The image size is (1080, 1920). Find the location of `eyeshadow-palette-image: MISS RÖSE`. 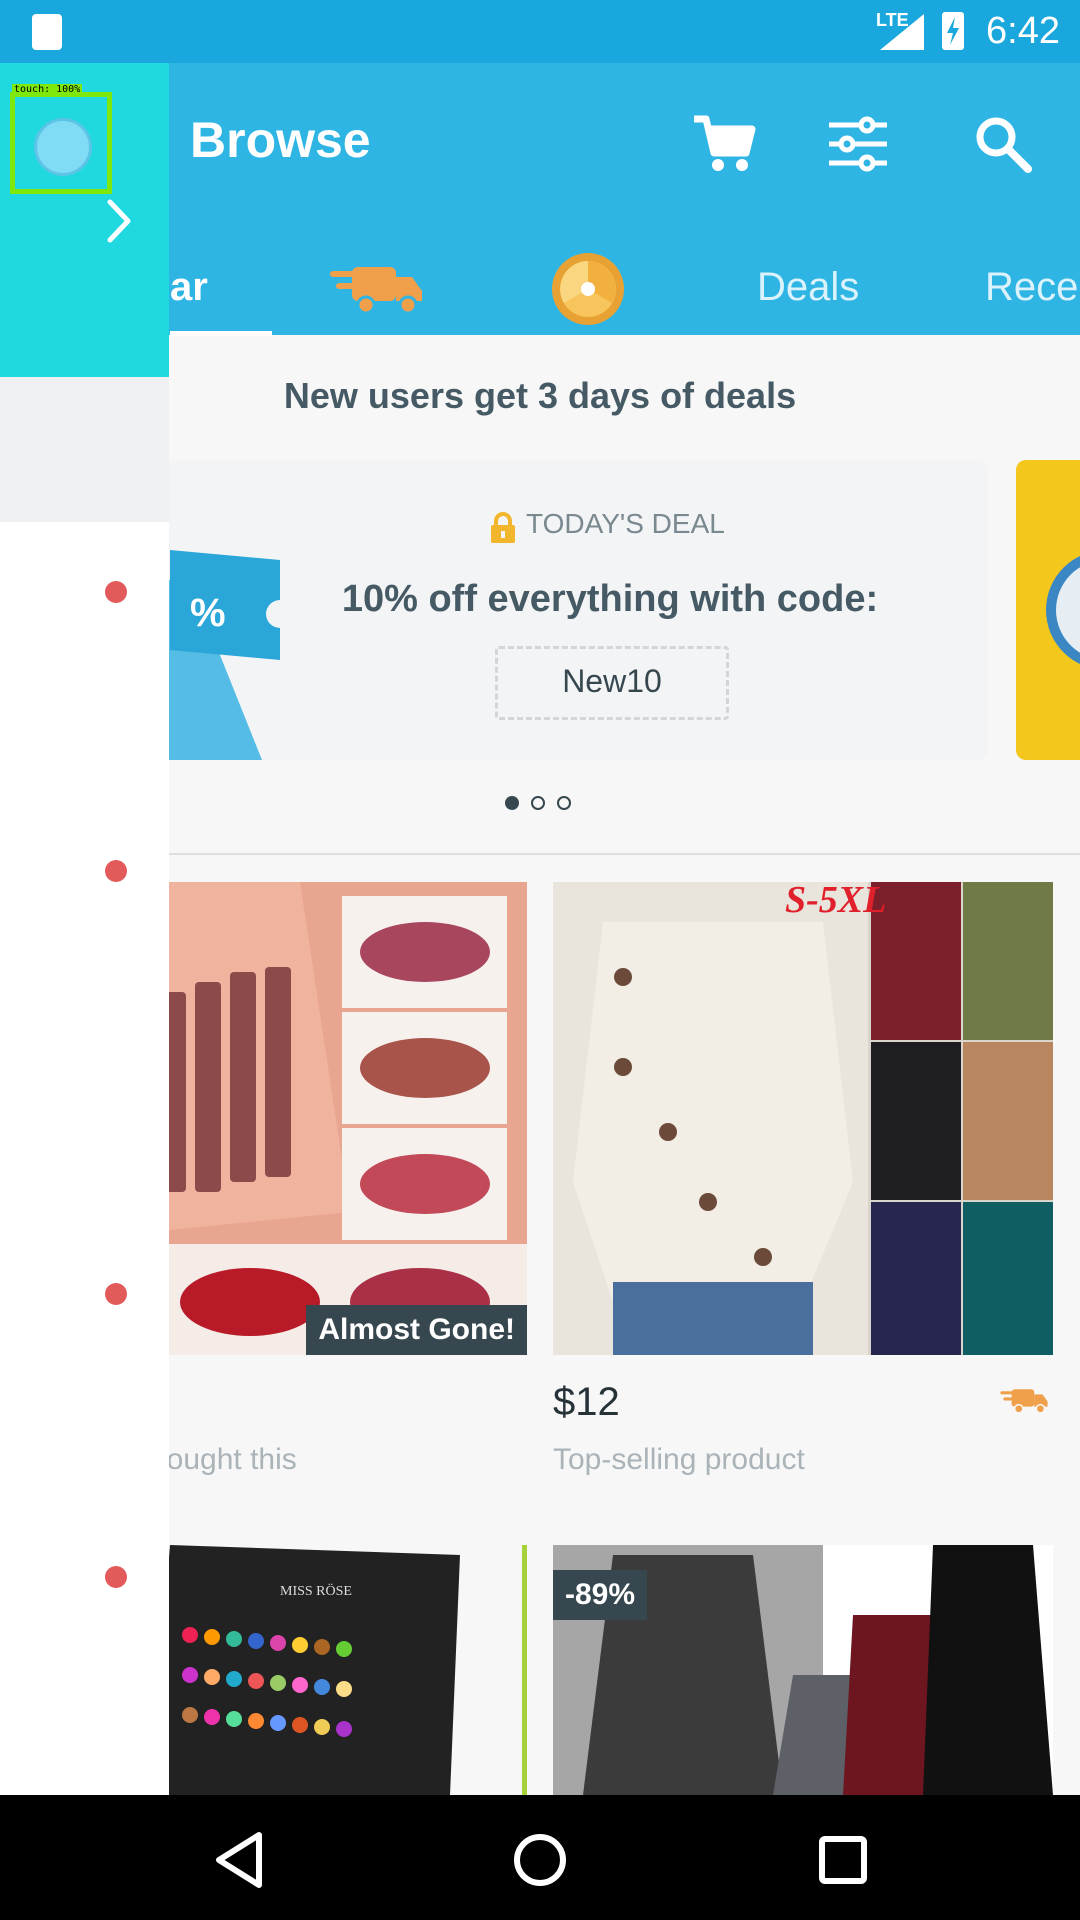

eyeshadow-palette-image: MISS RÖSE is located at coordinates (338, 1670).